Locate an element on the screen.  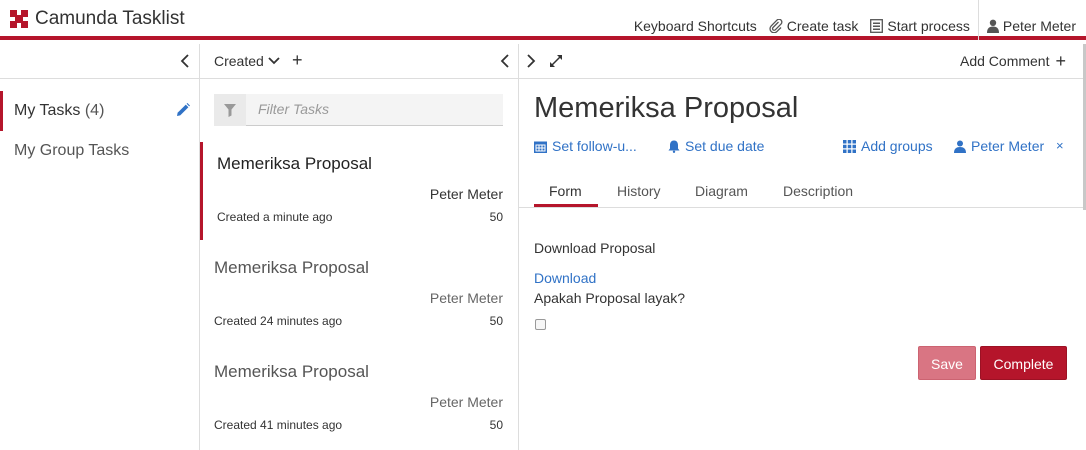
expand-icon is located at coordinates (556, 61).